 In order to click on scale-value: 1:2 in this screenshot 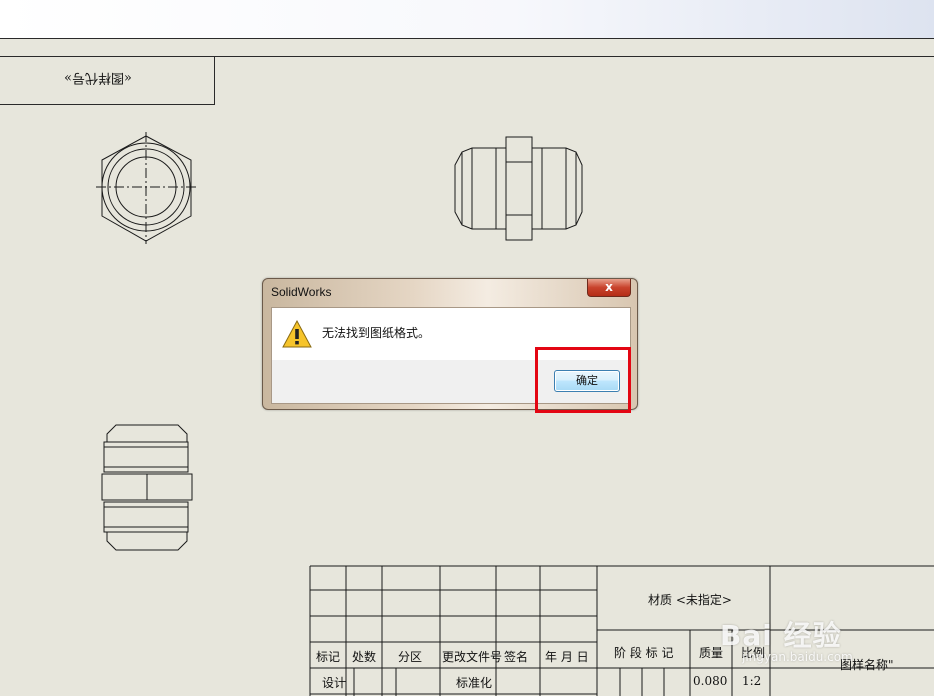, I will do `click(752, 681)`.